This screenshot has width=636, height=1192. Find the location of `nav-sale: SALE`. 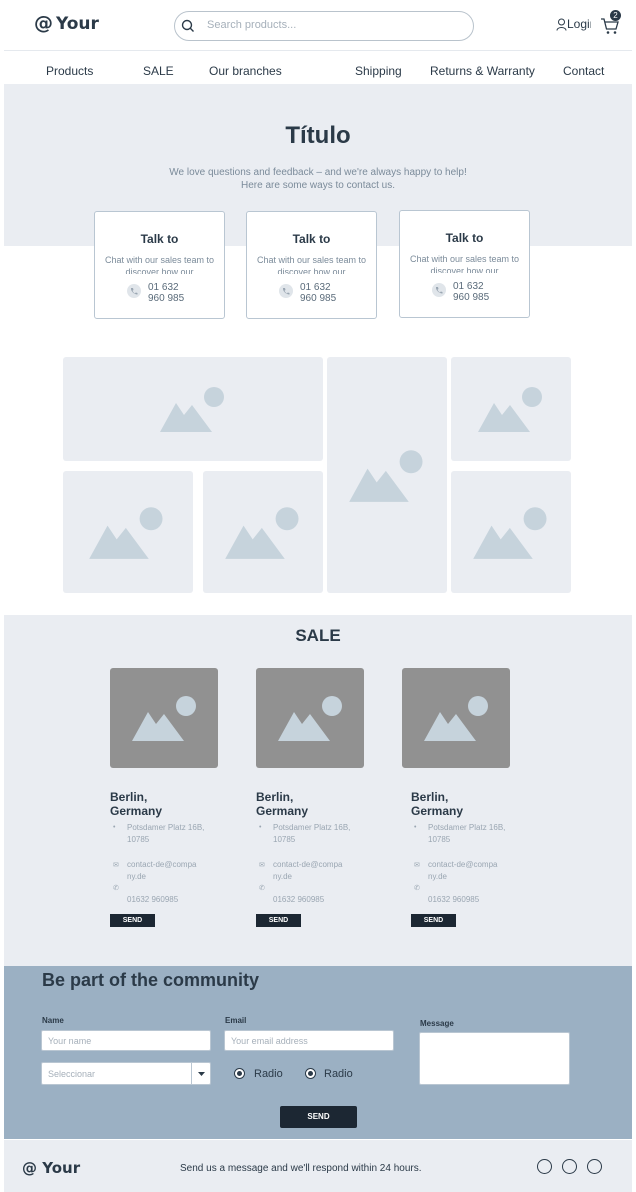

nav-sale: SALE is located at coordinates (158, 71).